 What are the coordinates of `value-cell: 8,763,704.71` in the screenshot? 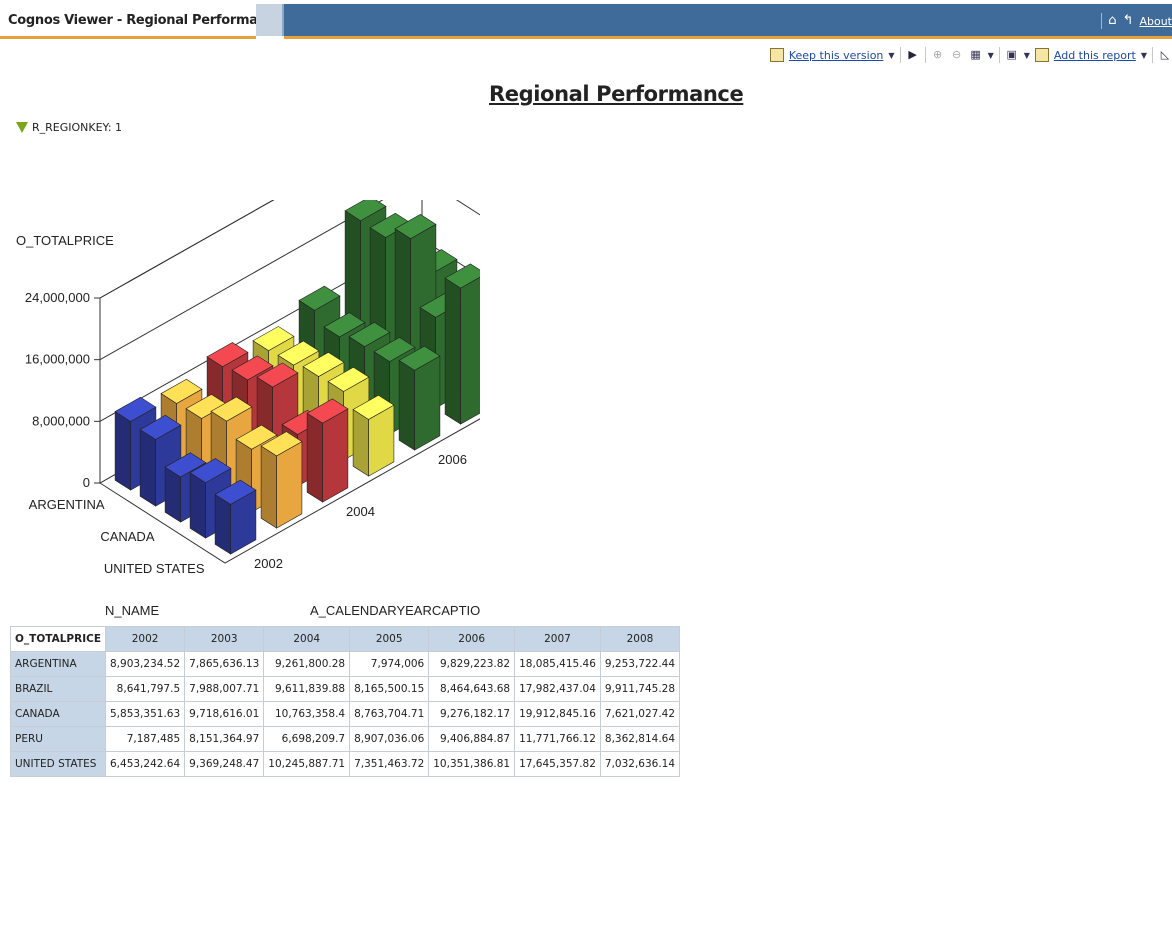 It's located at (389, 714).